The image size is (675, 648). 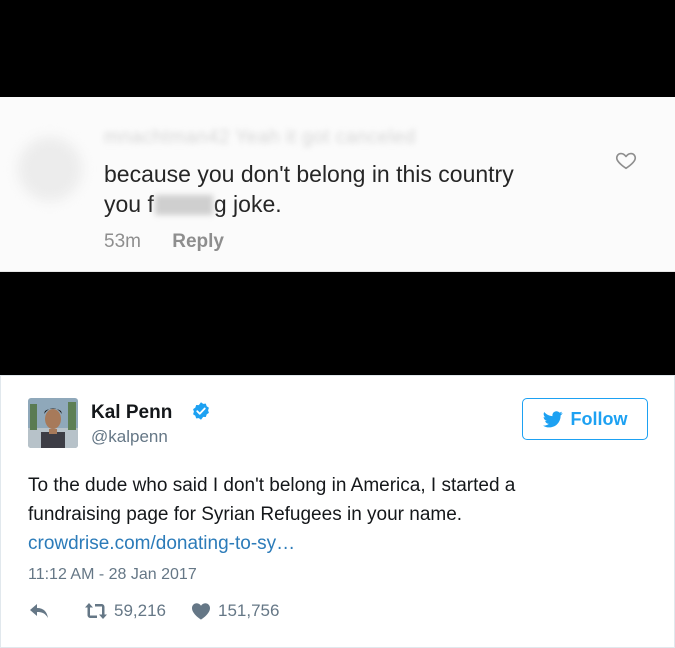 I want to click on comment-line-2-start: you f, so click(x=129, y=204).